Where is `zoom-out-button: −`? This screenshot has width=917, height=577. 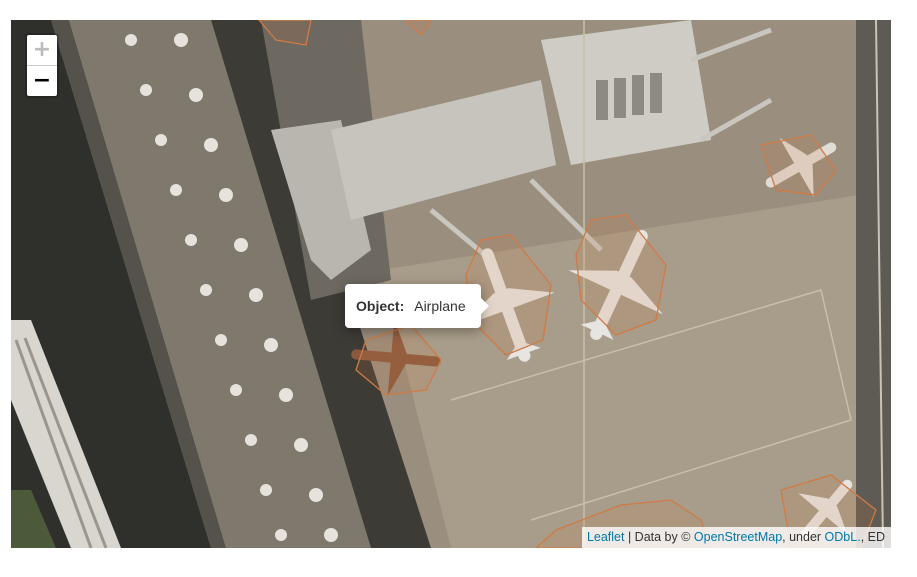
zoom-out-button: − is located at coordinates (42, 81).